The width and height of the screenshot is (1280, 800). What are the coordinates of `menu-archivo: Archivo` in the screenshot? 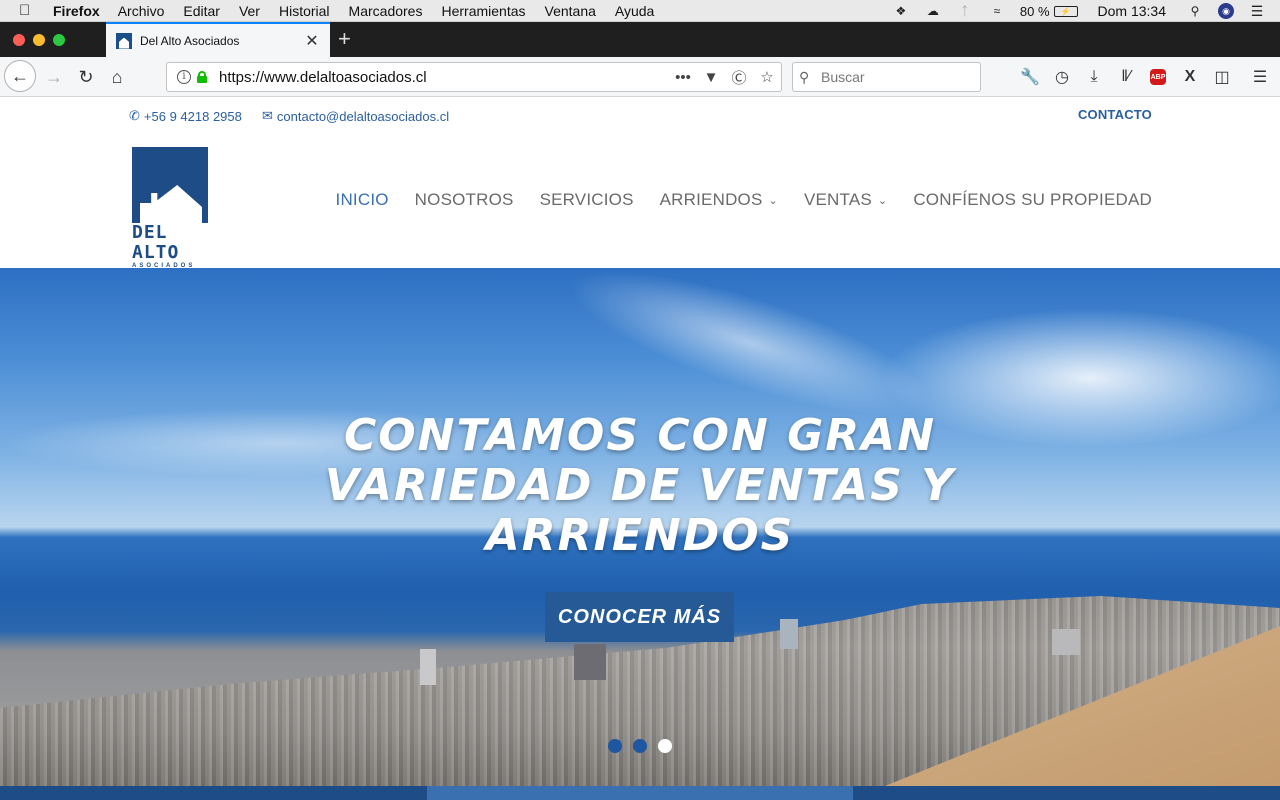 It's located at (141, 11).